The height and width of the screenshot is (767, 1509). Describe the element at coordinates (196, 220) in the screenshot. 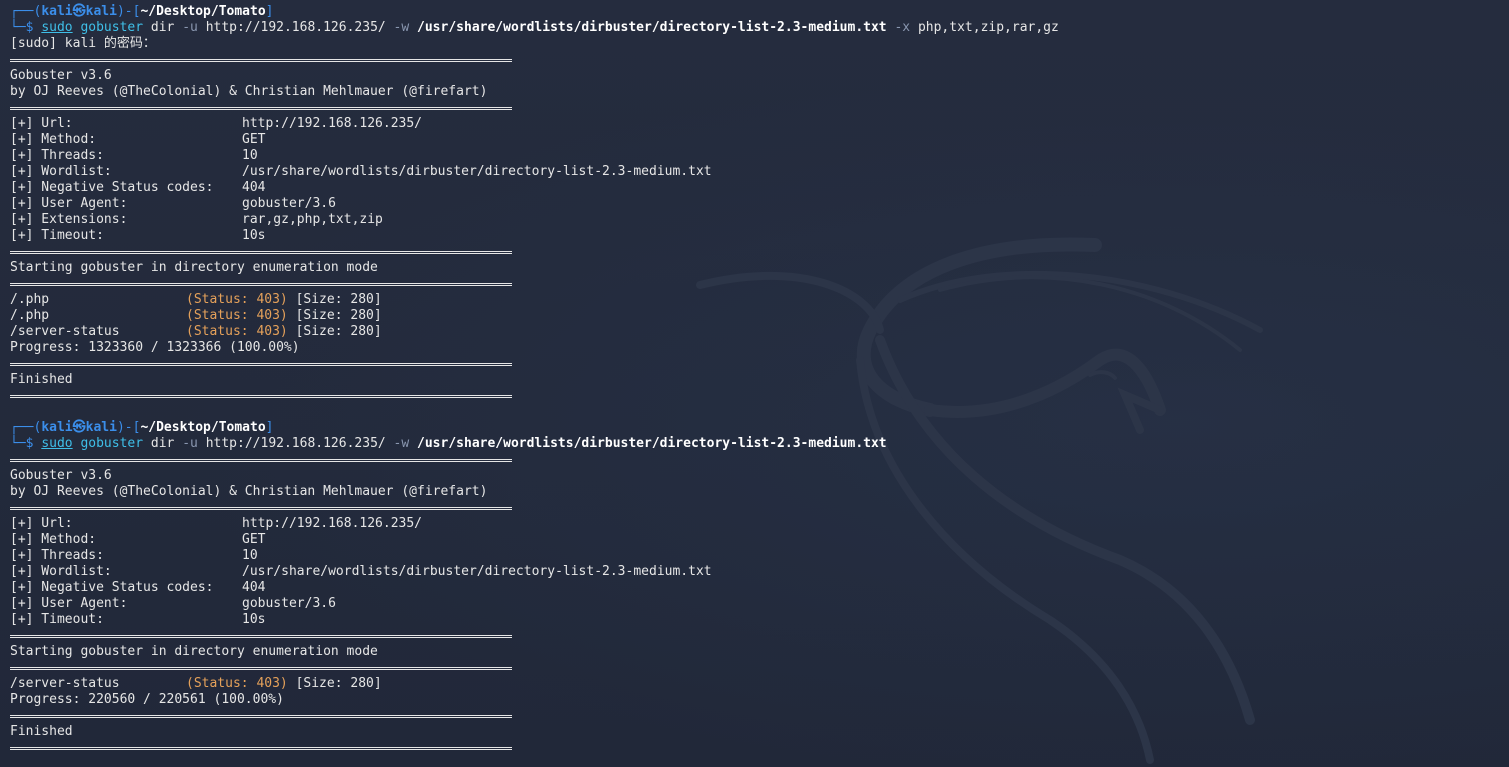

I see `config-row: [+] Extensions: rar,gz,php,txt,zip` at that location.